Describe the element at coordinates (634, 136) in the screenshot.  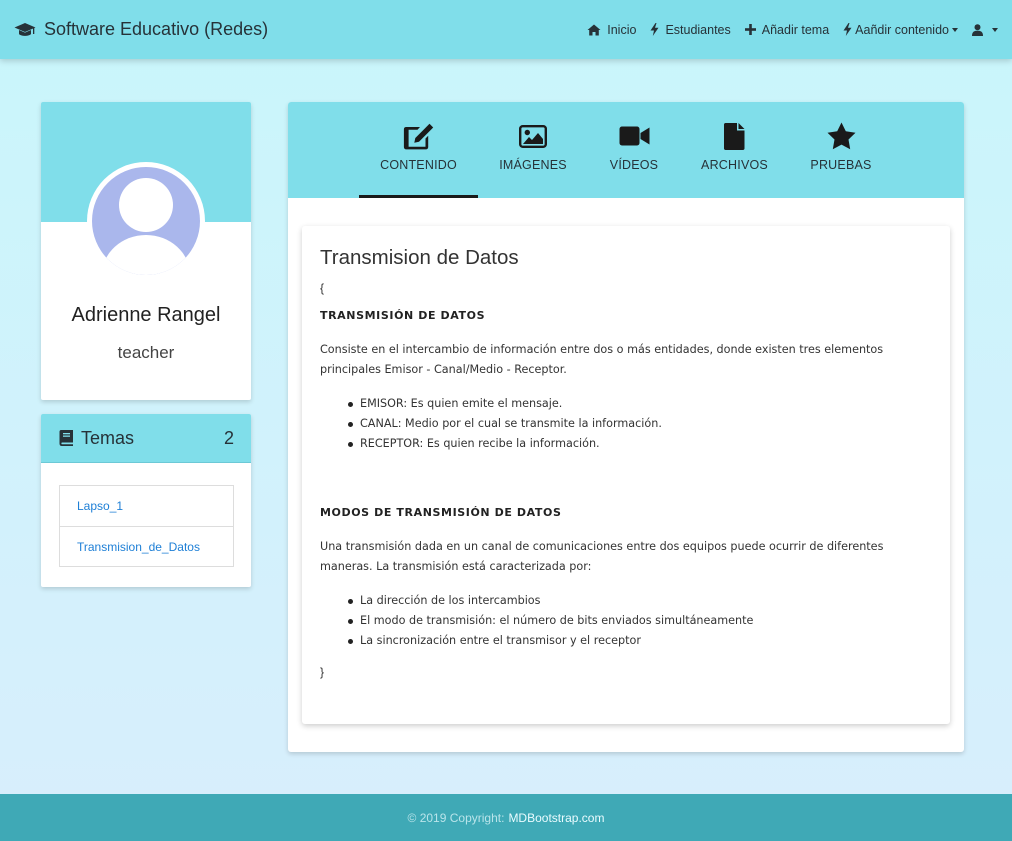
I see `video-camera-icon` at that location.